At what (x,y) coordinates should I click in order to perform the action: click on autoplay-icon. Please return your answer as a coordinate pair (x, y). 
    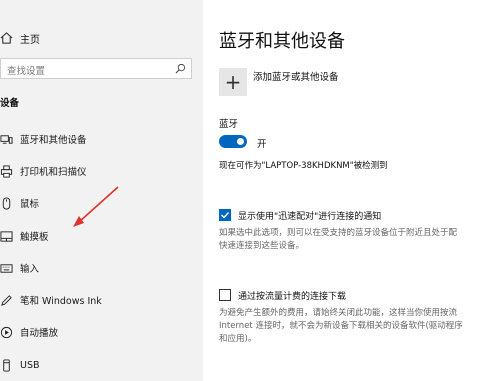
    Looking at the image, I should click on (6, 332).